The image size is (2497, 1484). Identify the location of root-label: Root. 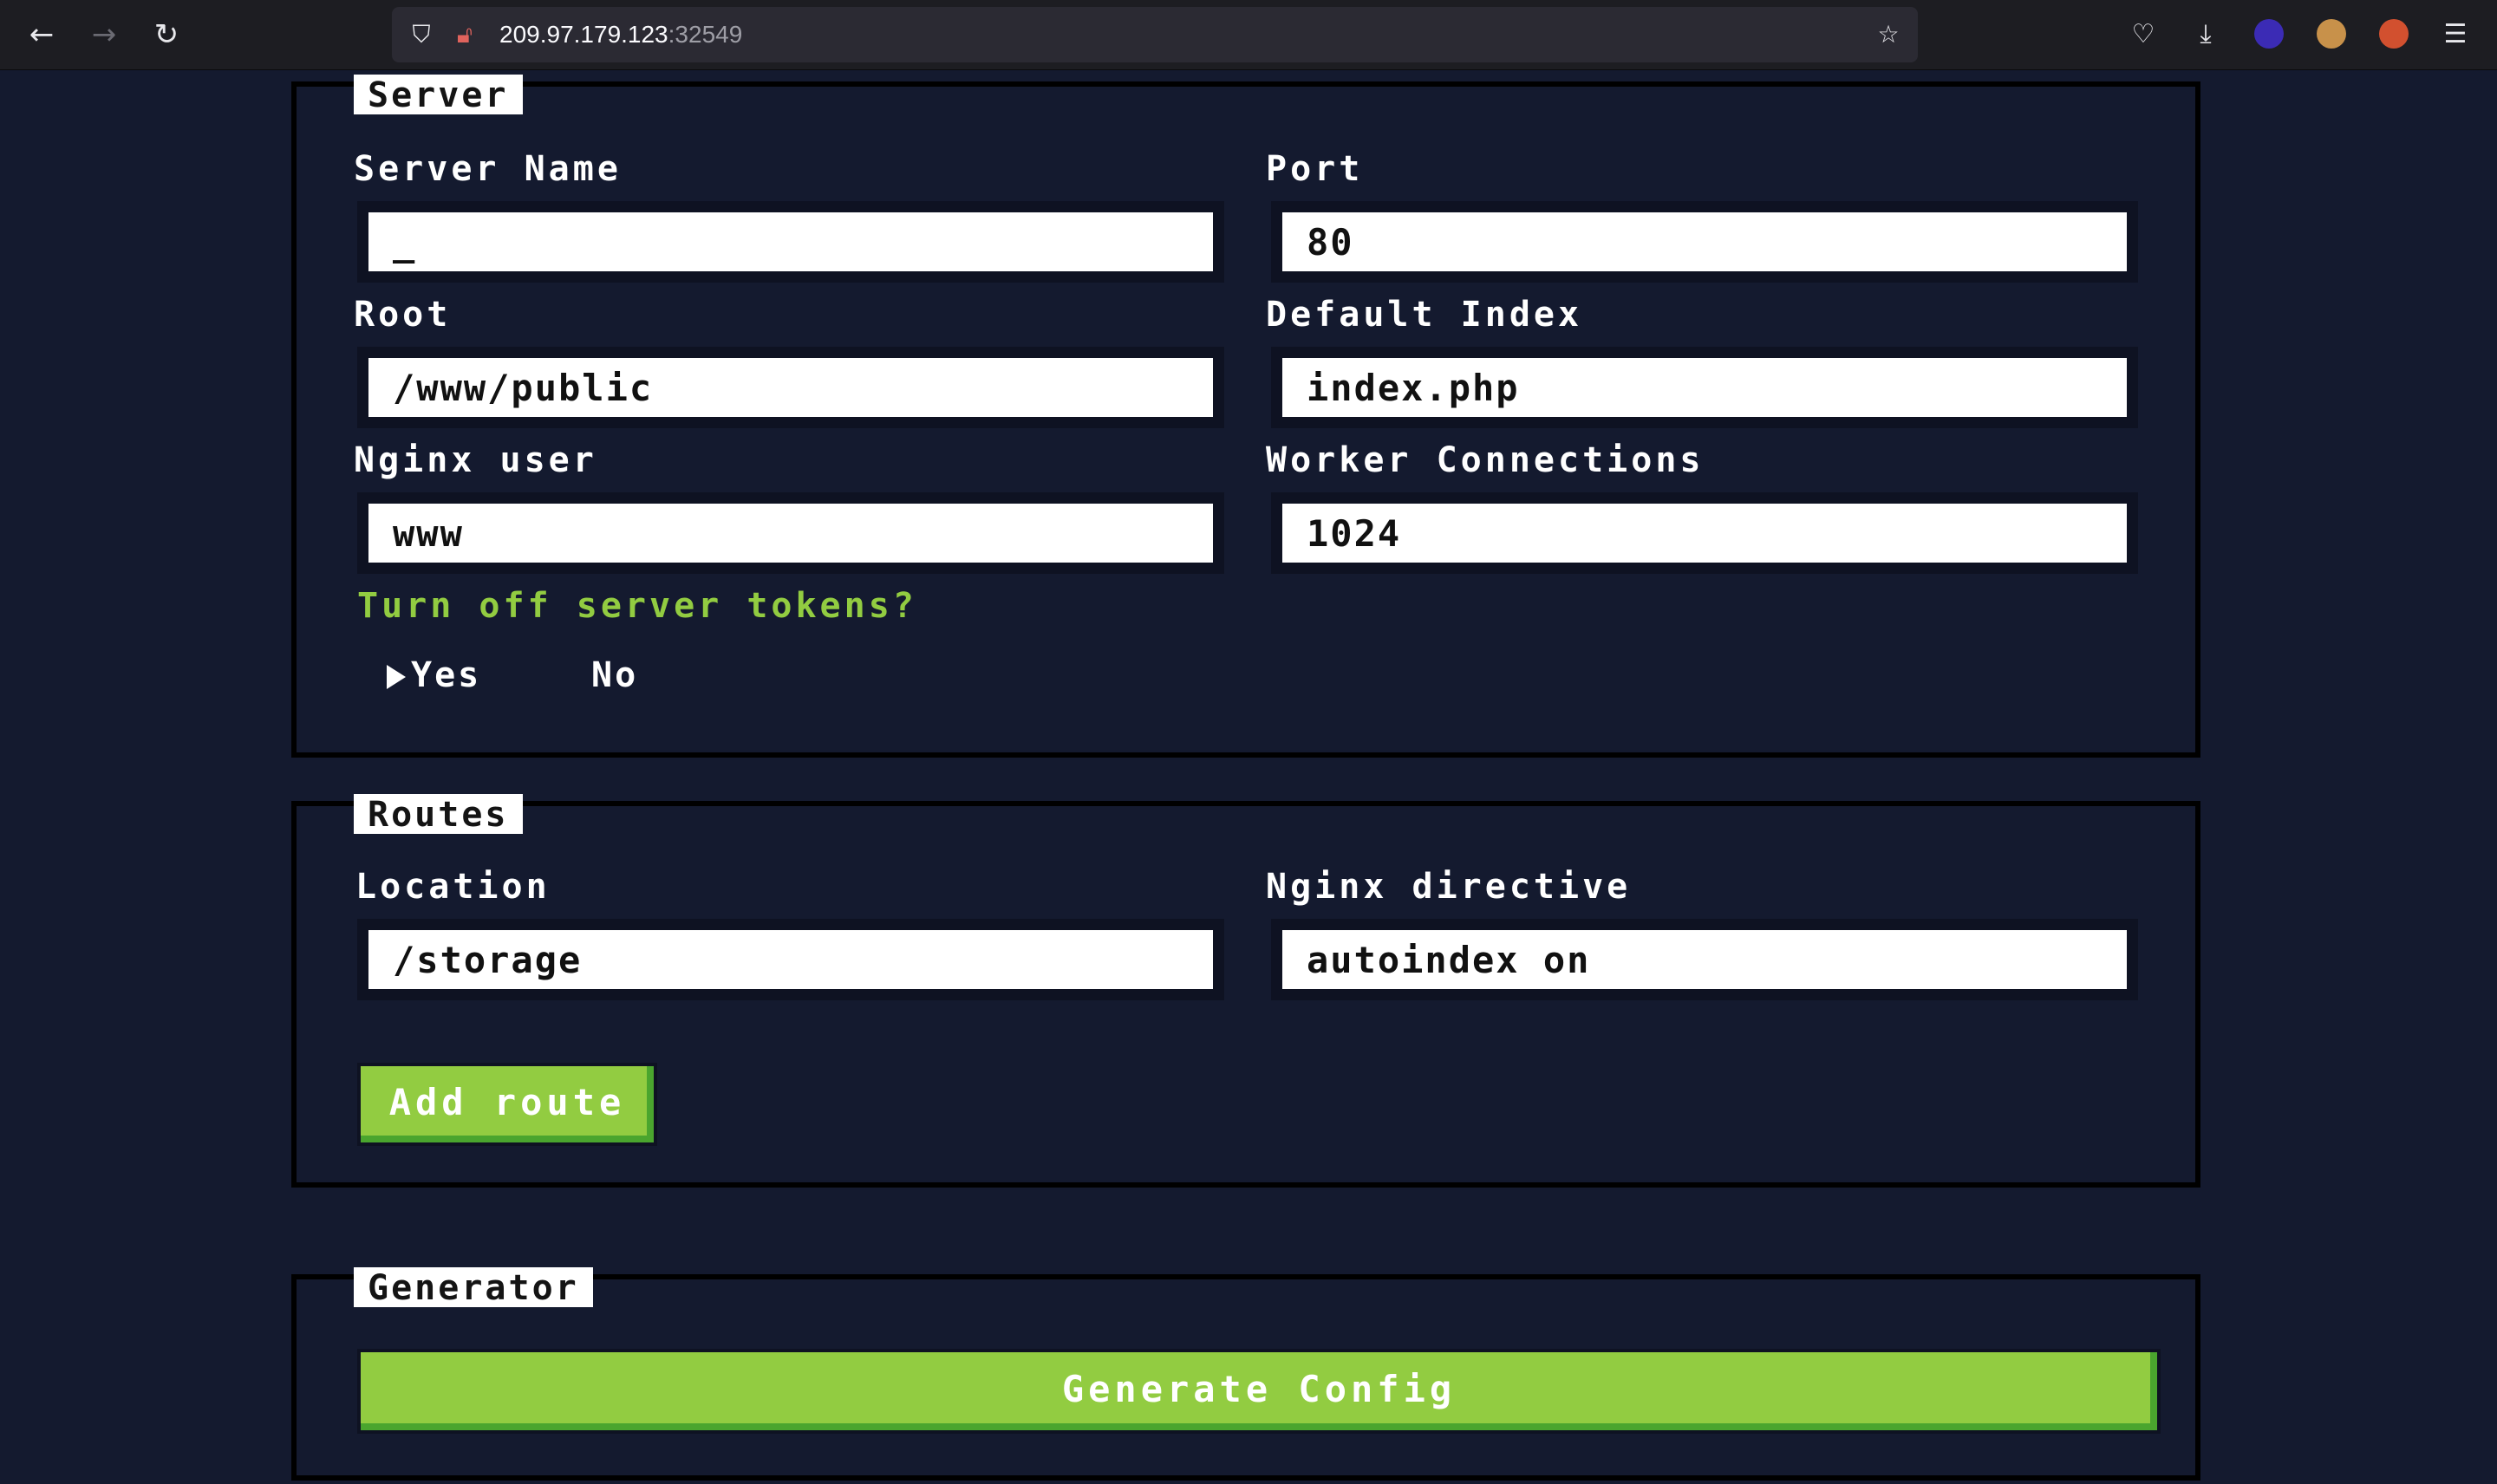
(403, 315).